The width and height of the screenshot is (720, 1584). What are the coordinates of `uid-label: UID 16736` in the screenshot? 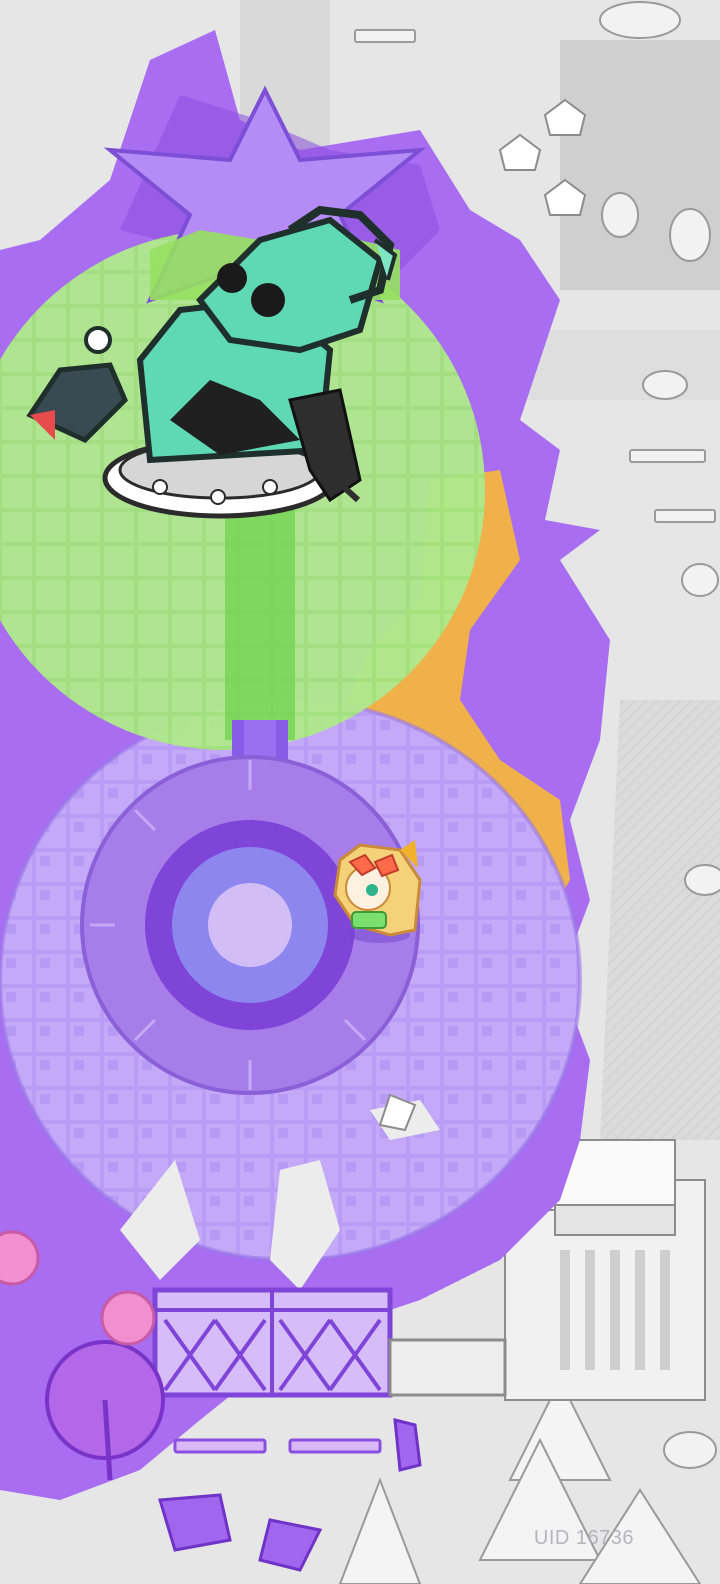 It's located at (583, 1538).